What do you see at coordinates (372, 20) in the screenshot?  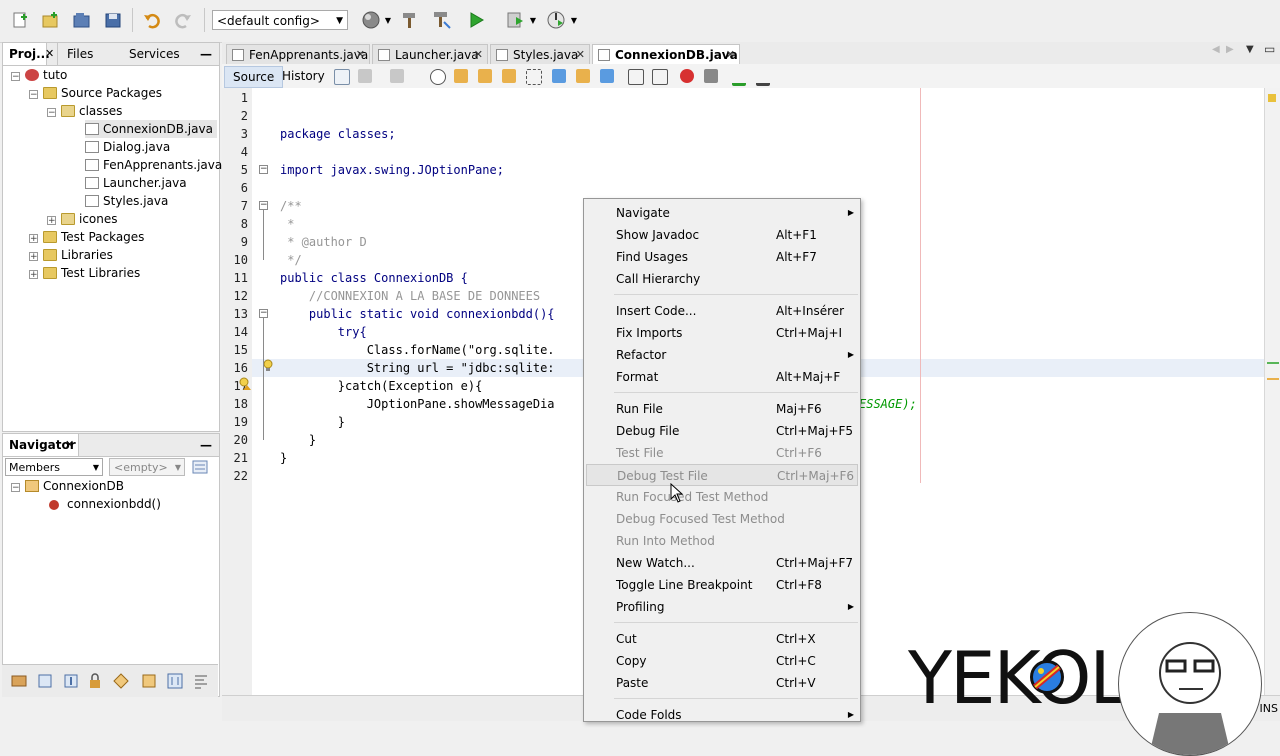 I see `deploy-icon` at bounding box center [372, 20].